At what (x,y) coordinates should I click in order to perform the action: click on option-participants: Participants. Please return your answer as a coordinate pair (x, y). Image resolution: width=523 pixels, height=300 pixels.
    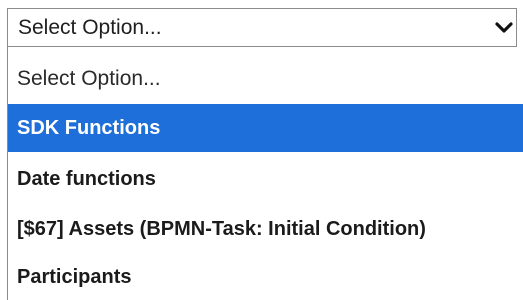
    Looking at the image, I should click on (265, 277).